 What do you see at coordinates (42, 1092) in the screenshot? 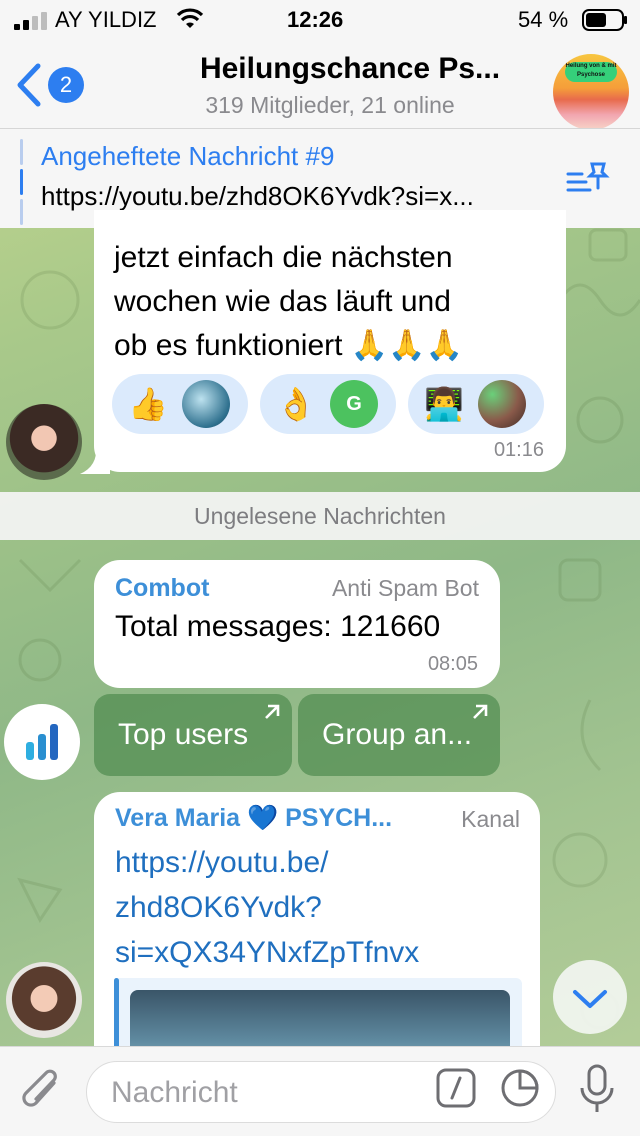
I see `paperclip-icon` at bounding box center [42, 1092].